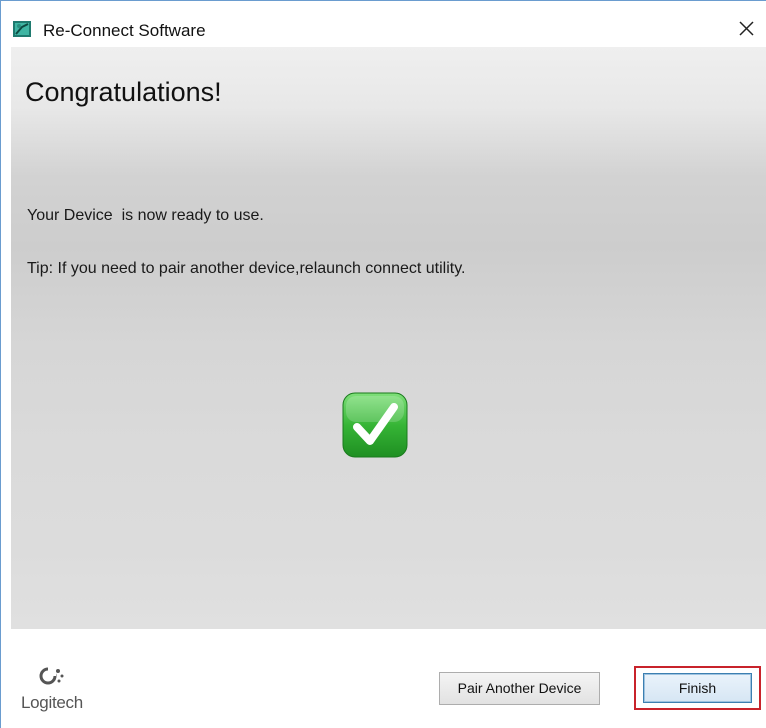 The height and width of the screenshot is (728, 766). What do you see at coordinates (375, 425) in the screenshot?
I see `green-checkmark-icon` at bounding box center [375, 425].